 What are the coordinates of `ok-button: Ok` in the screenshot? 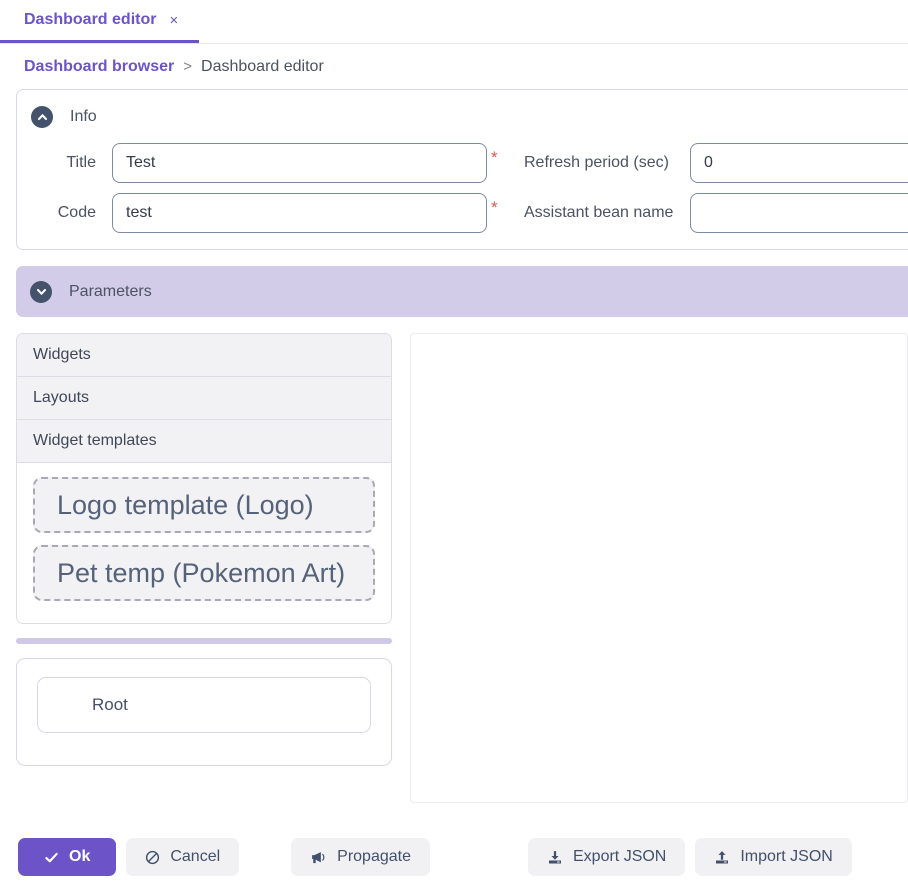 It's located at (67, 857).